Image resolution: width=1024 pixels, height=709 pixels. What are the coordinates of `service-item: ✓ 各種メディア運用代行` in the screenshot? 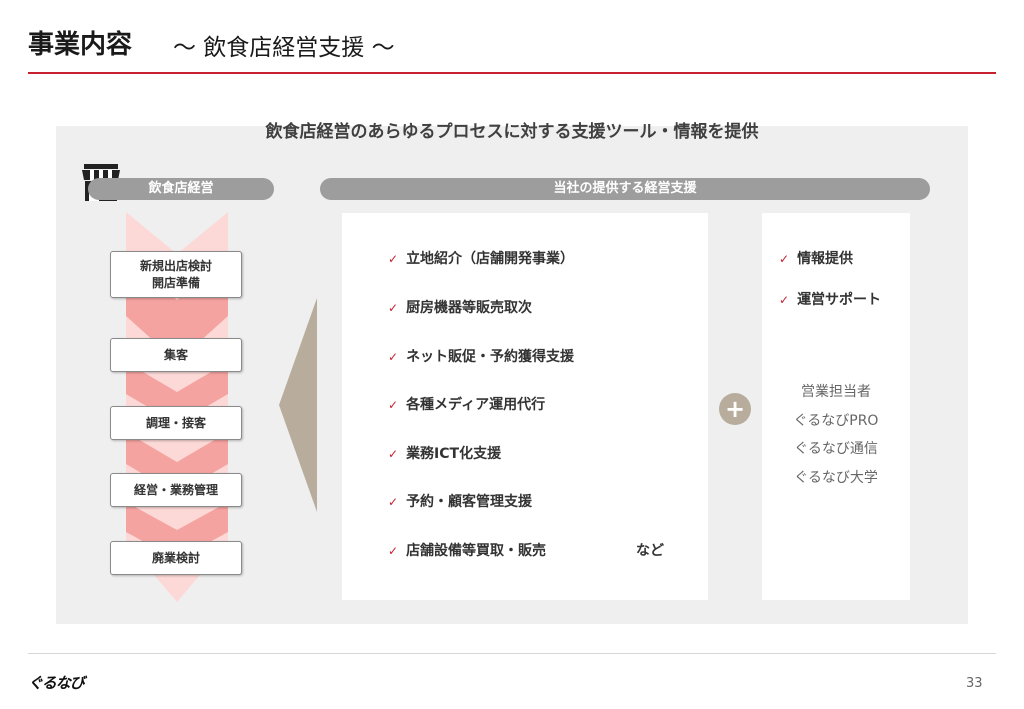 It's located at (467, 405).